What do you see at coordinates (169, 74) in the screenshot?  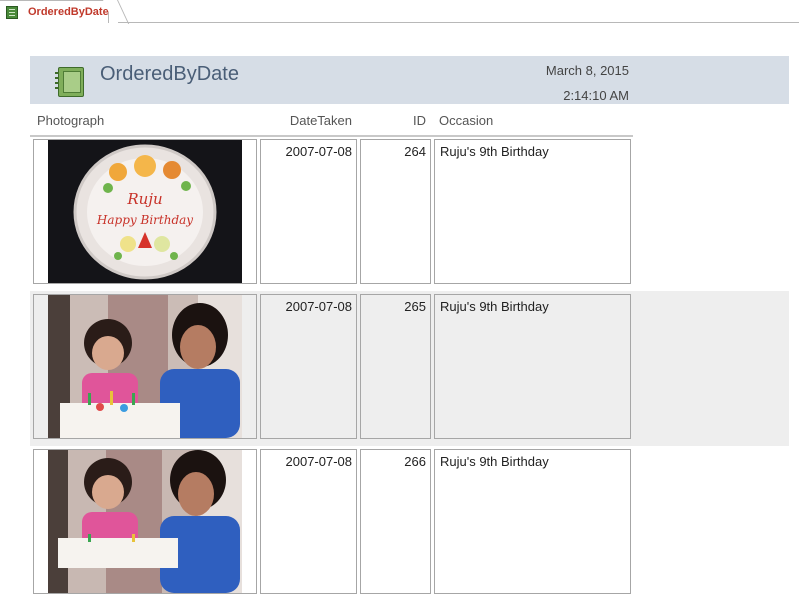 I see `report-title: OrderedByDate` at bounding box center [169, 74].